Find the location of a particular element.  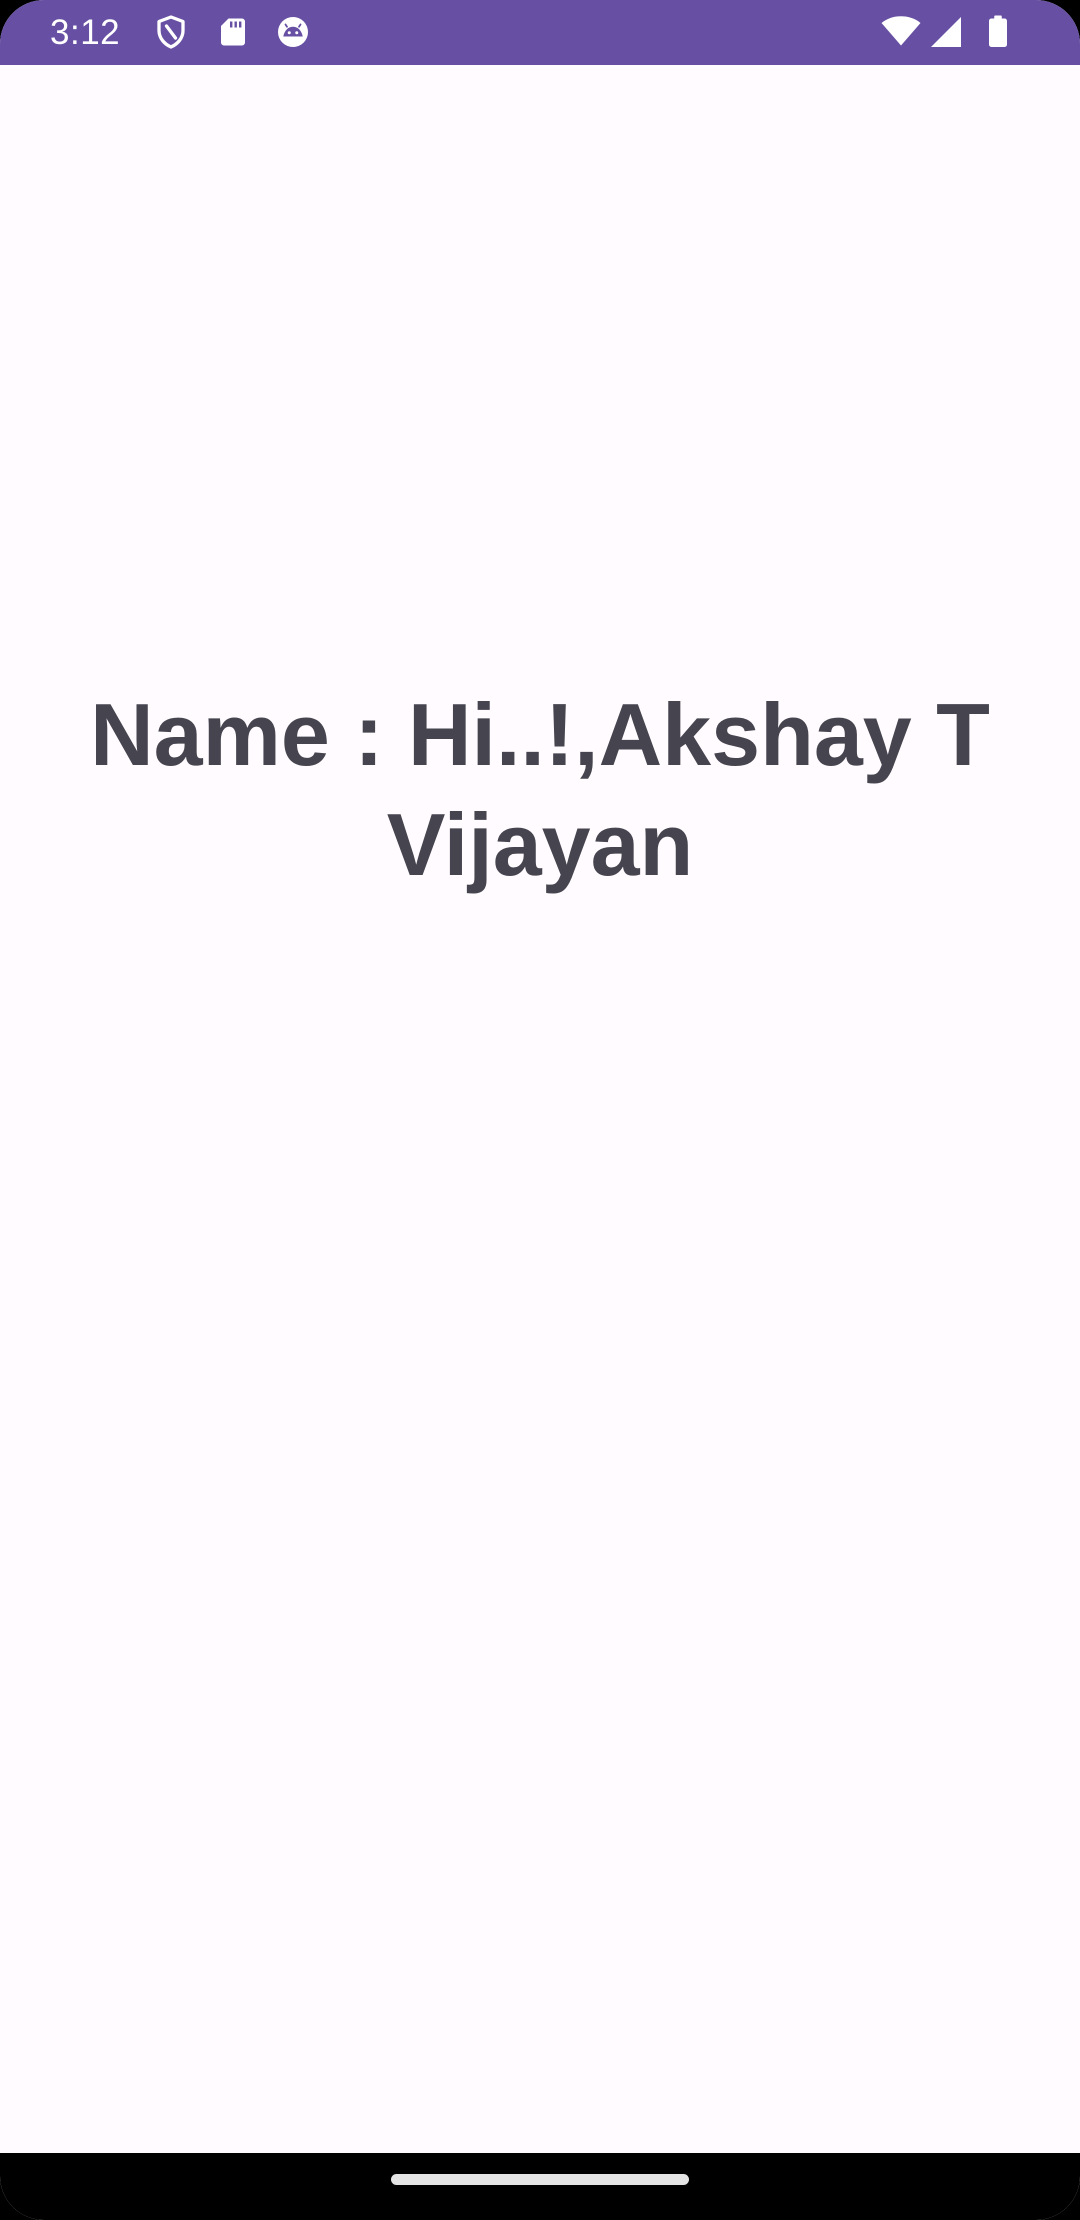

sd-card-icon is located at coordinates (233, 32).